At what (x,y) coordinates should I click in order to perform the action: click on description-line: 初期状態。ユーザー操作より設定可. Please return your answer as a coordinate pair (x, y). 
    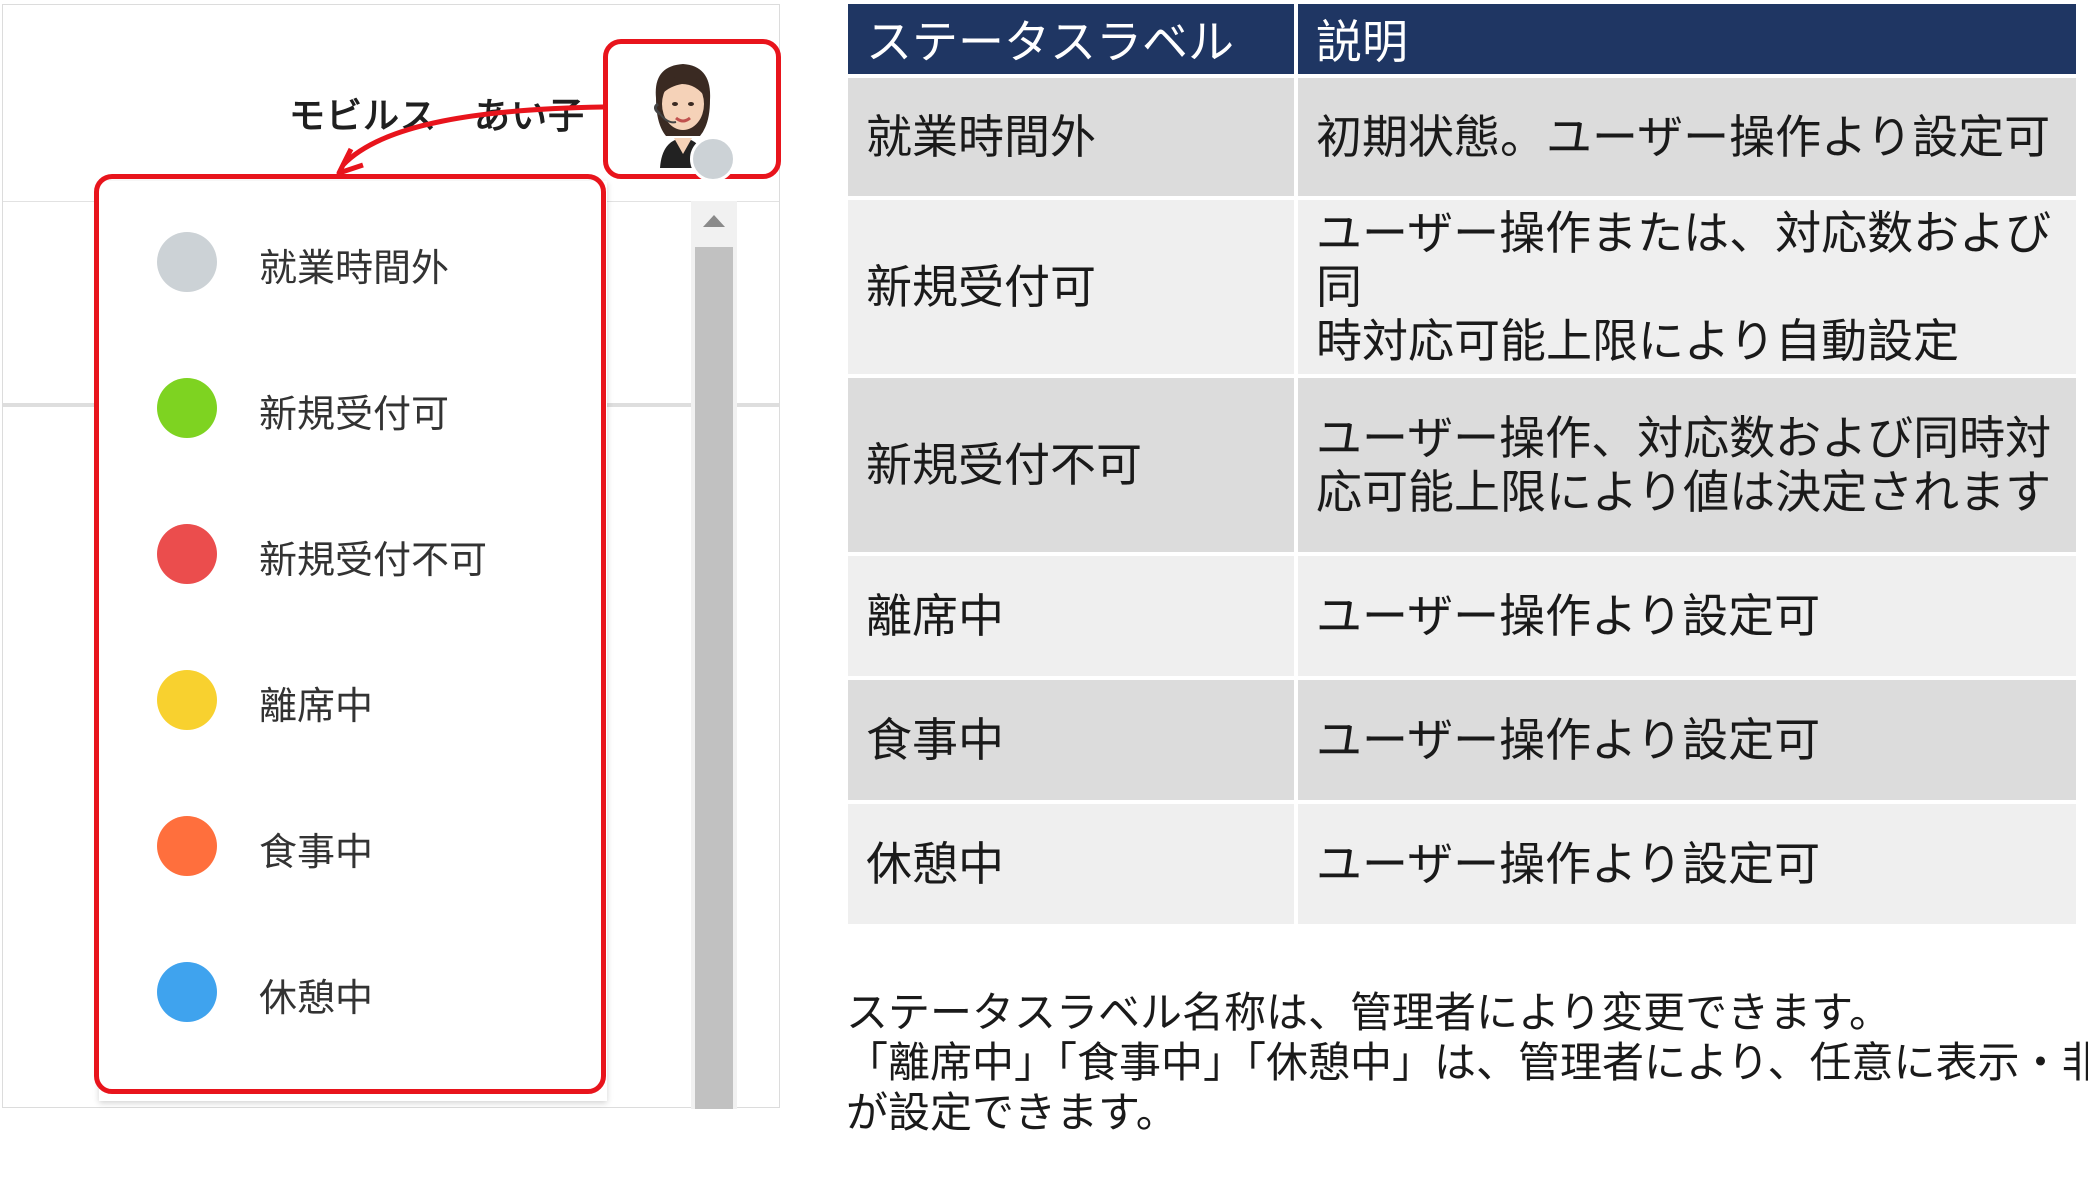
    Looking at the image, I should click on (1683, 137).